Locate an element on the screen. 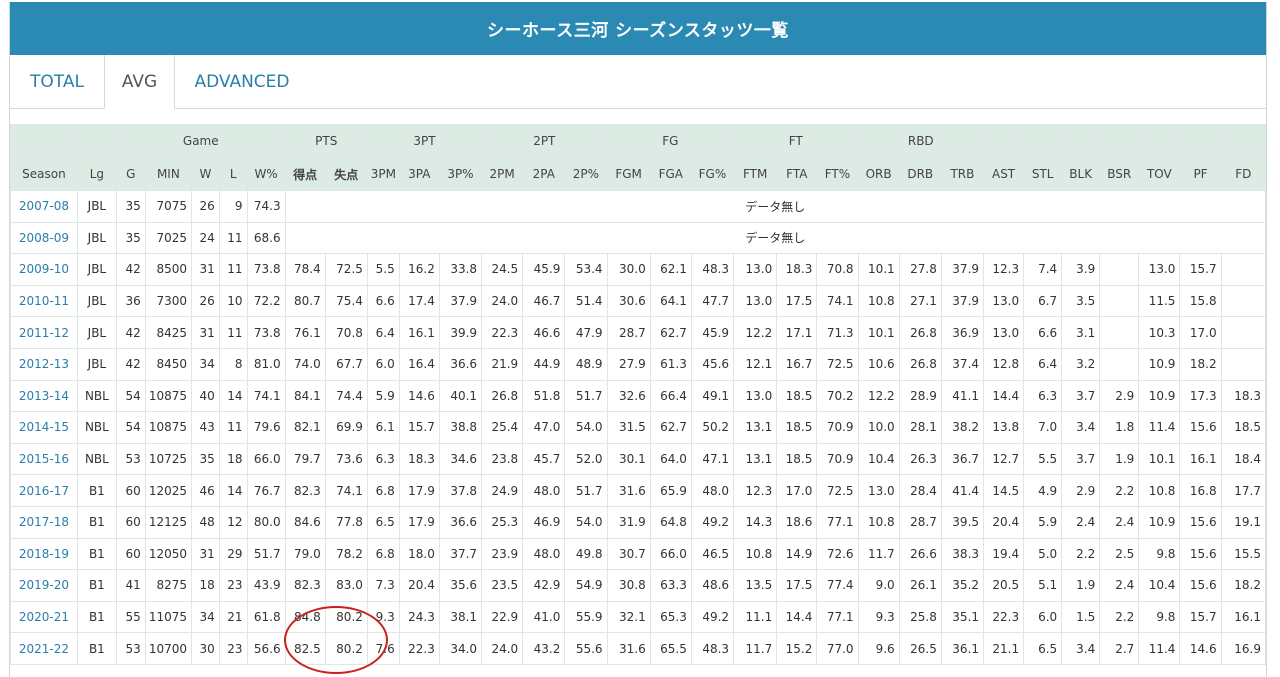 The image size is (1280, 677). stat-cell: 6.5 is located at coordinates (383, 522).